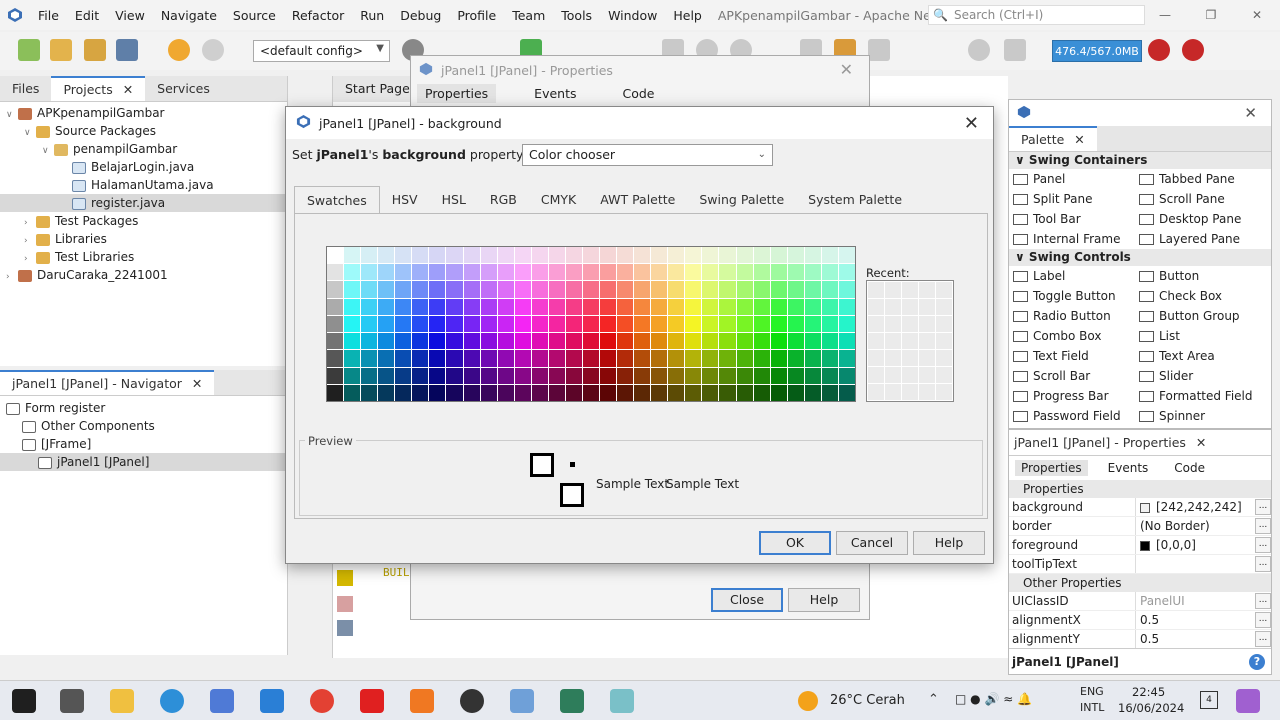 This screenshot has width=1280, height=720. What do you see at coordinates (172, 701) in the screenshot?
I see `edge-icon` at bounding box center [172, 701].